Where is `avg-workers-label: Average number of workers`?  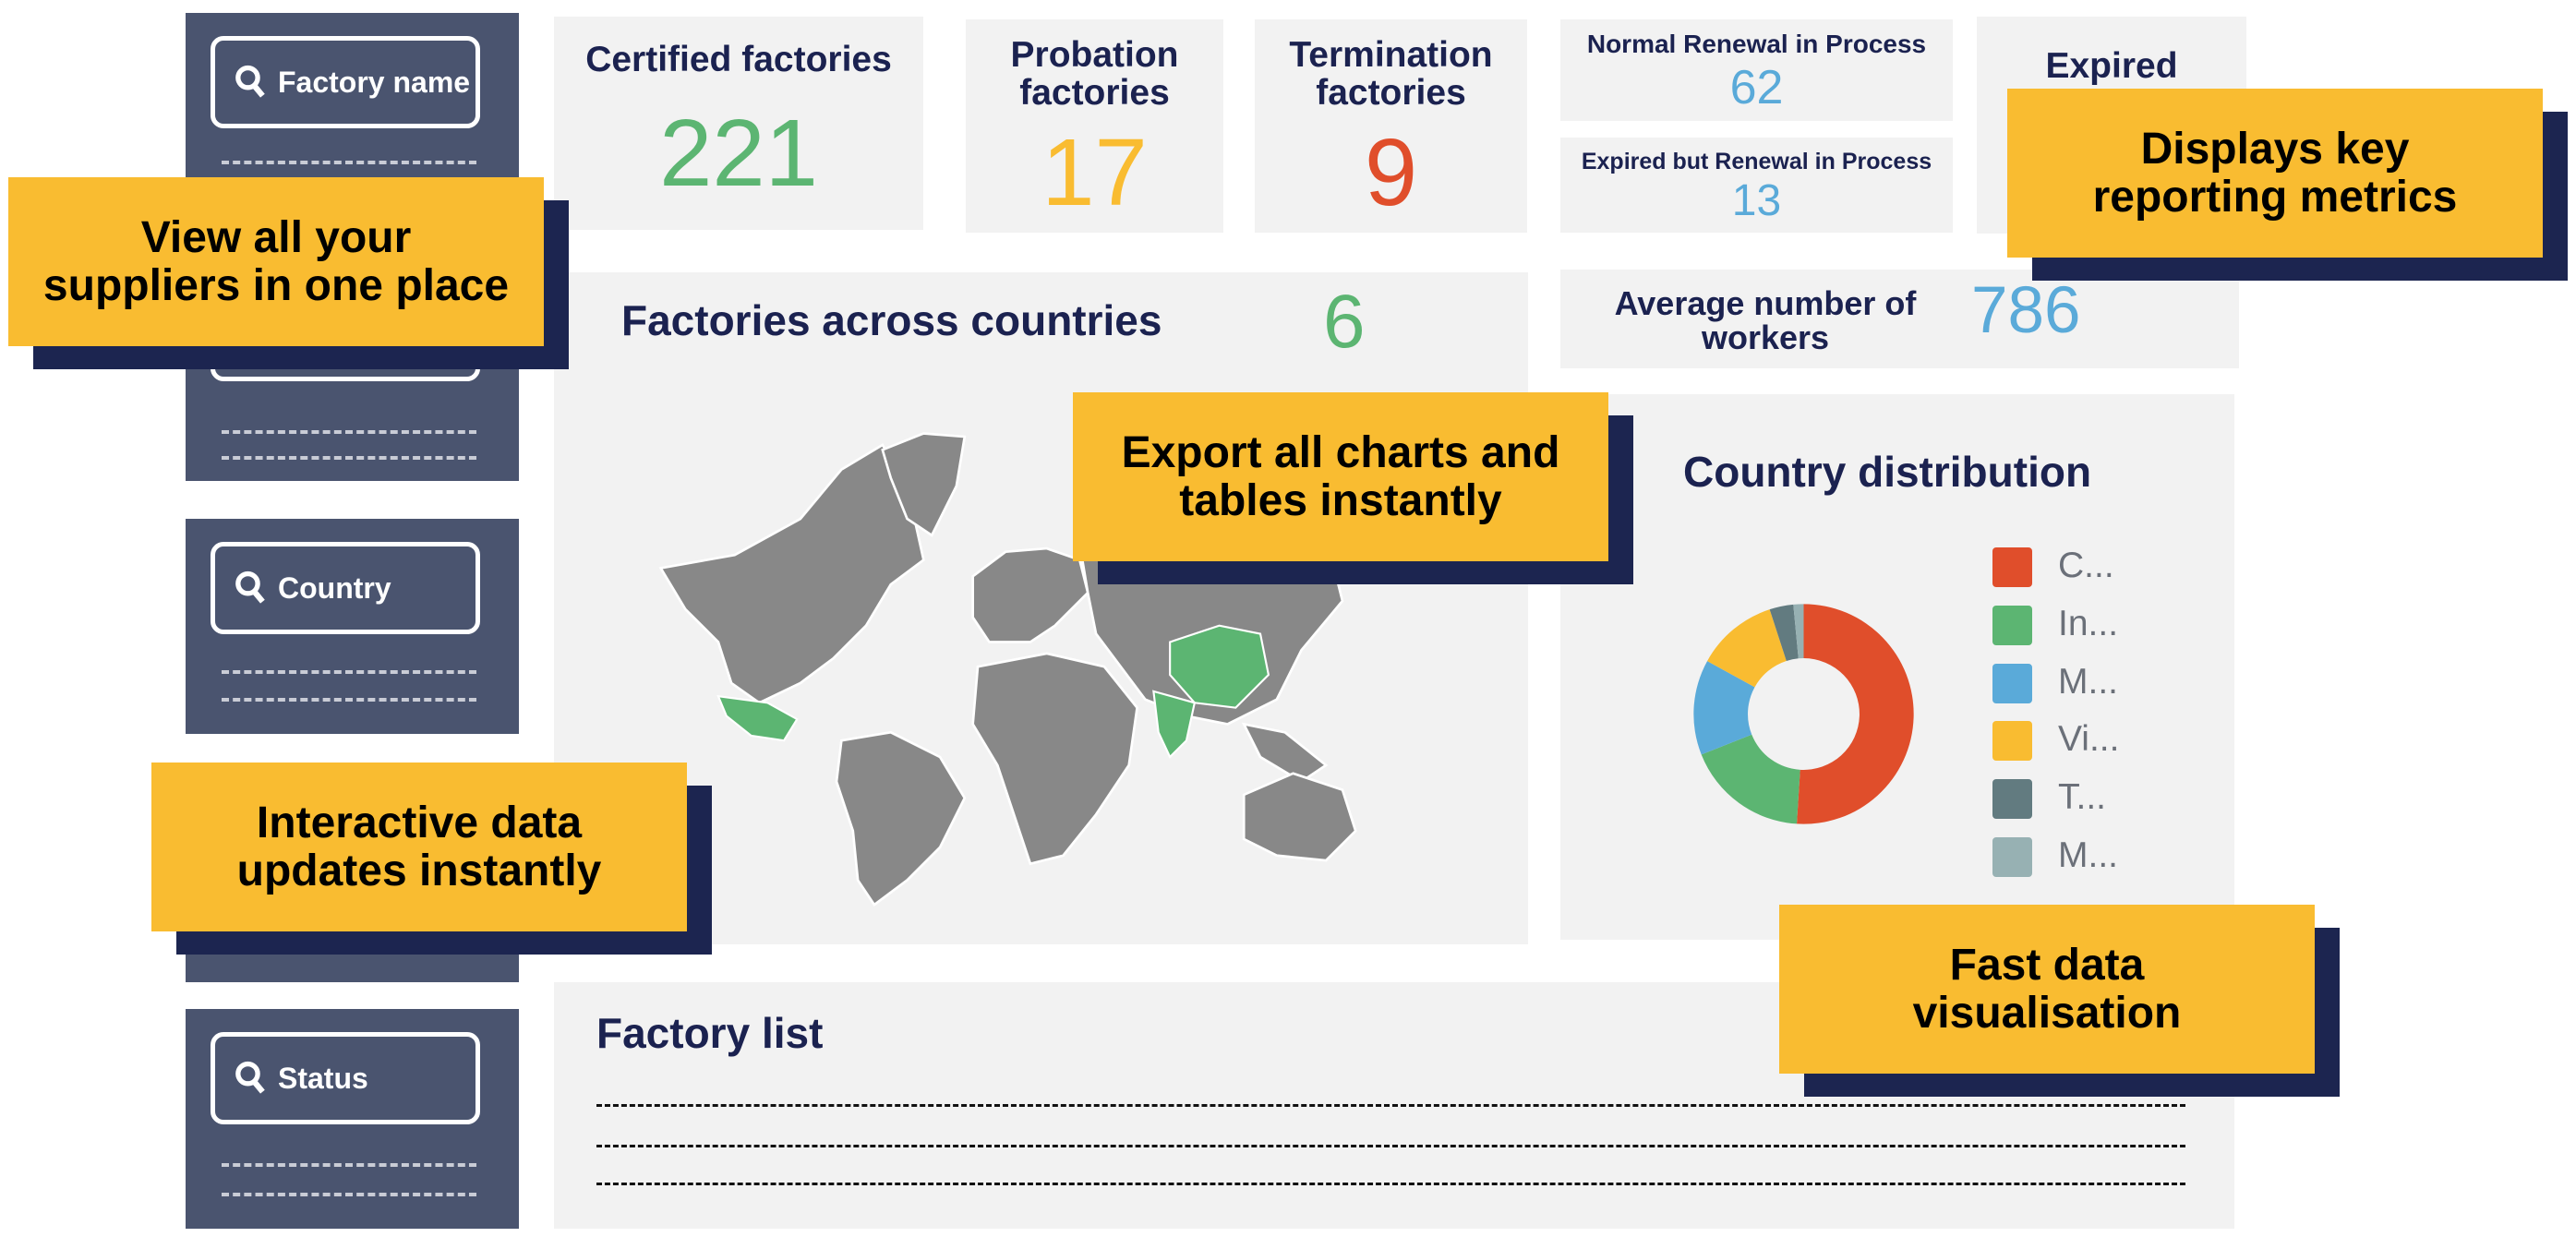
avg-workers-label: Average number of workers is located at coordinates (1765, 320).